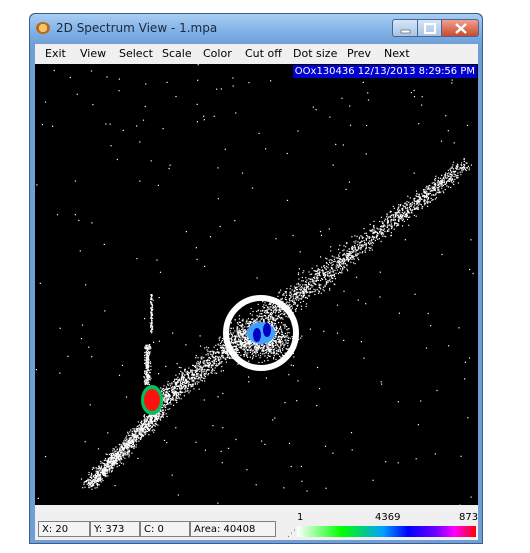  What do you see at coordinates (93, 53) in the screenshot?
I see `menu-view: View` at bounding box center [93, 53].